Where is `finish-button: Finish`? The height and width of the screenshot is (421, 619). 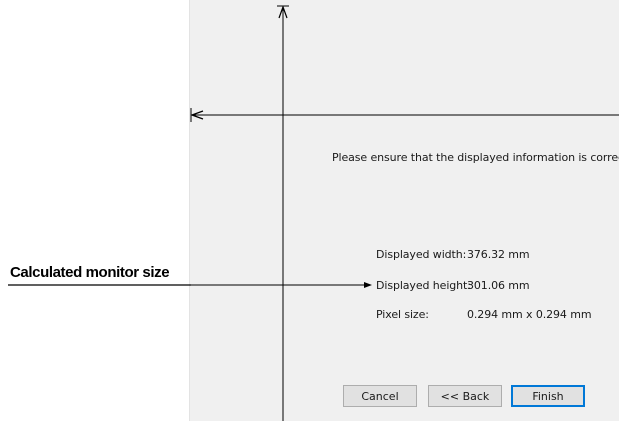
finish-button: Finish is located at coordinates (548, 396).